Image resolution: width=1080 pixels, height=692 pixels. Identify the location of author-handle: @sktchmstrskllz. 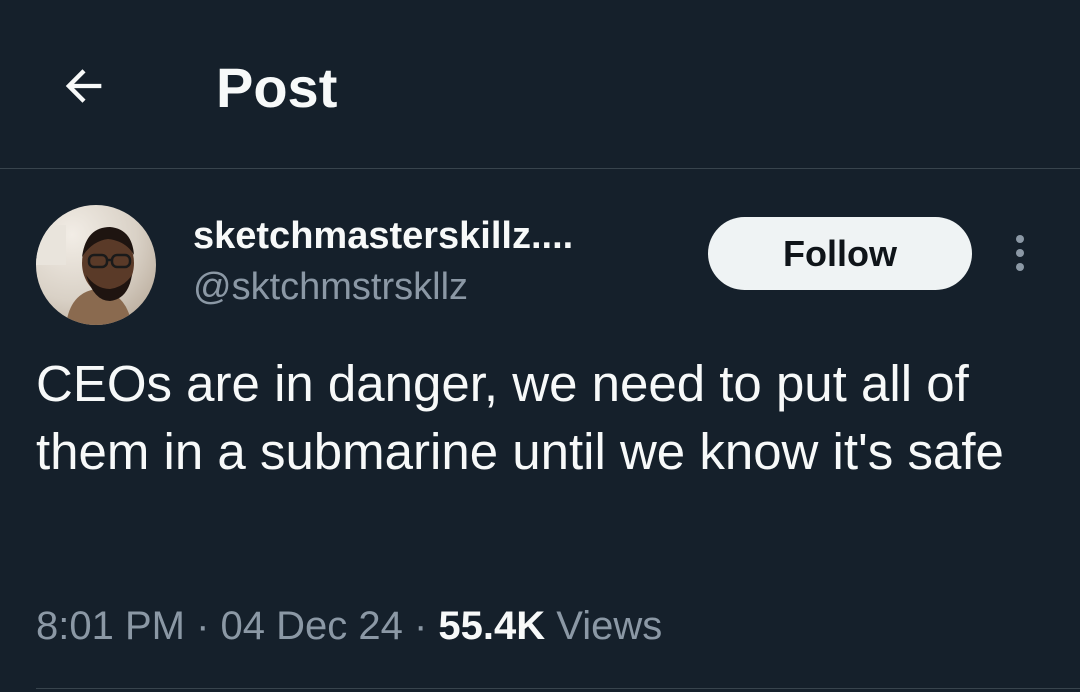
(330, 287).